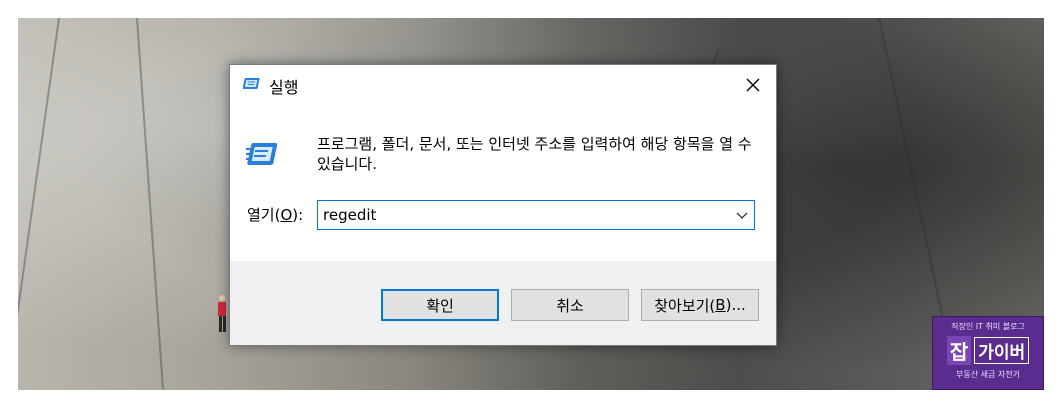 The height and width of the screenshot is (408, 1060). What do you see at coordinates (222, 313) in the screenshot?
I see `climber-figure` at bounding box center [222, 313].